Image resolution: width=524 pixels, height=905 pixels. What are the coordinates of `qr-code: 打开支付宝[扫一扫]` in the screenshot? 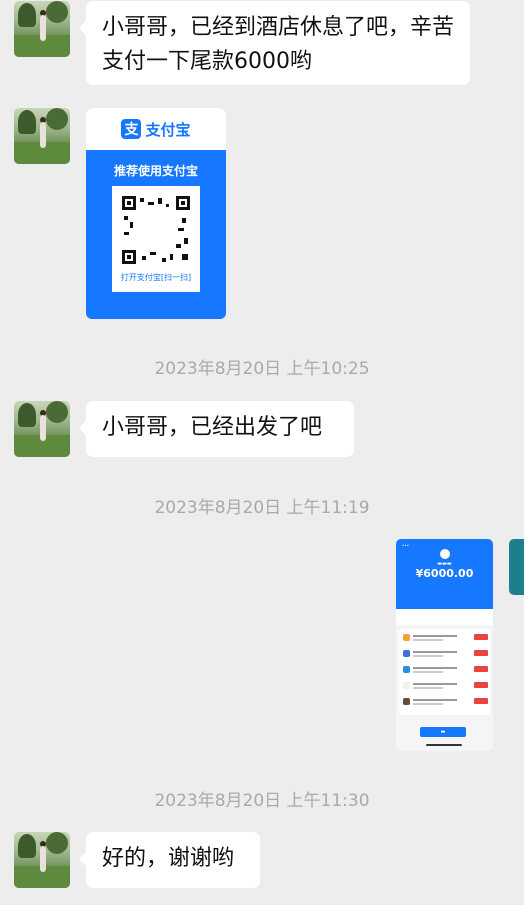 It's located at (156, 239).